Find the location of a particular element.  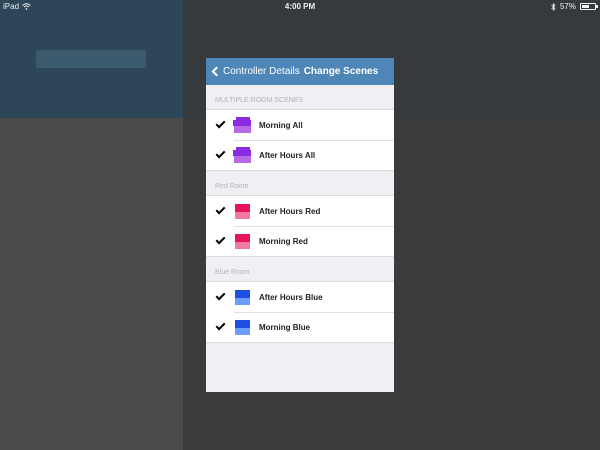

battery-icon is located at coordinates (589, 6).